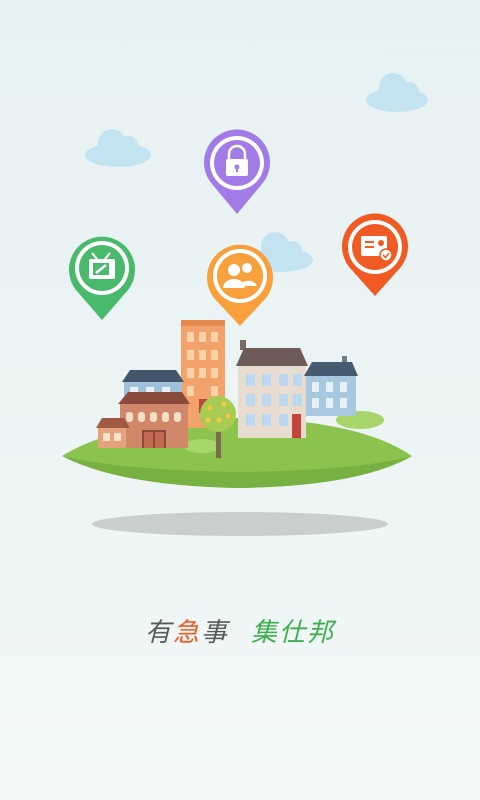 This screenshot has width=480, height=800. What do you see at coordinates (240, 630) in the screenshot?
I see `slogan: 有急事 集仕邦` at bounding box center [240, 630].